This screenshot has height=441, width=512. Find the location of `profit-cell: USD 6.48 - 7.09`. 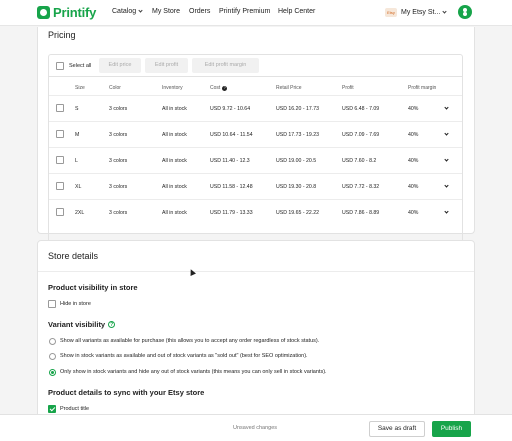

profit-cell: USD 6.48 - 7.09 is located at coordinates (361, 109).